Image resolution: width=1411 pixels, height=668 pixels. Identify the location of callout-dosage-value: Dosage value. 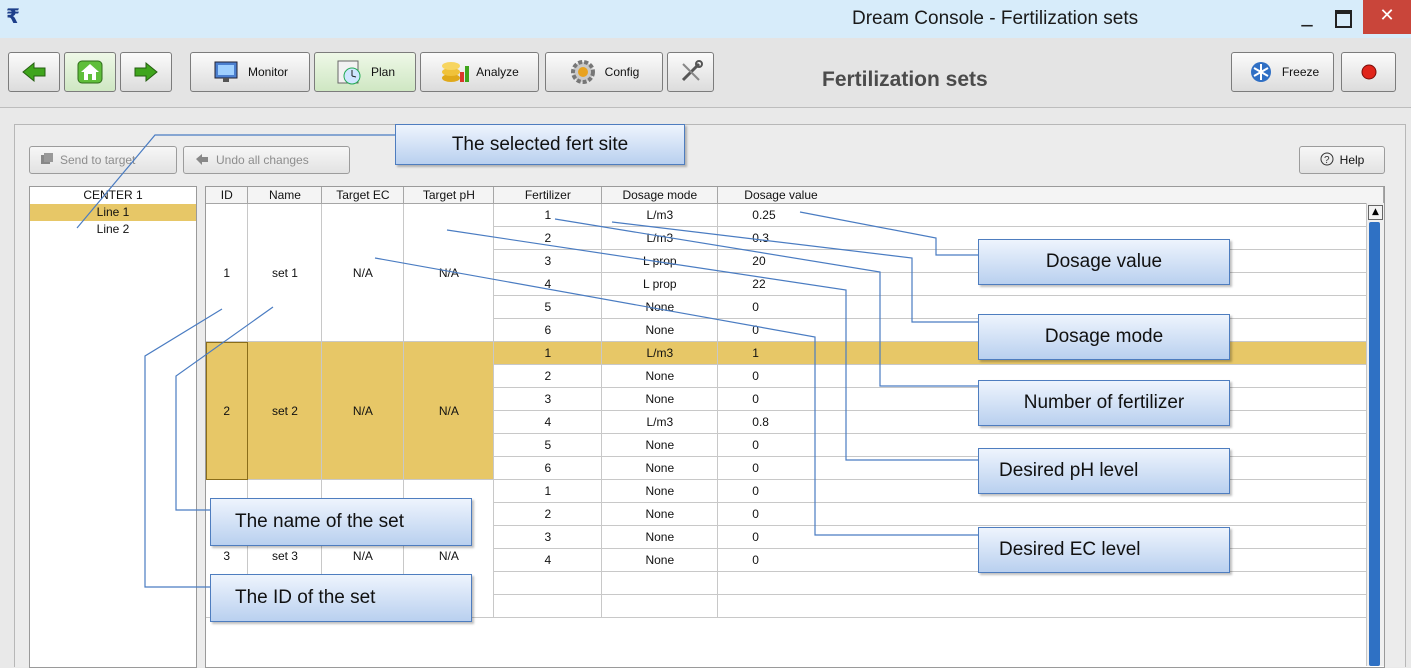
(1104, 262).